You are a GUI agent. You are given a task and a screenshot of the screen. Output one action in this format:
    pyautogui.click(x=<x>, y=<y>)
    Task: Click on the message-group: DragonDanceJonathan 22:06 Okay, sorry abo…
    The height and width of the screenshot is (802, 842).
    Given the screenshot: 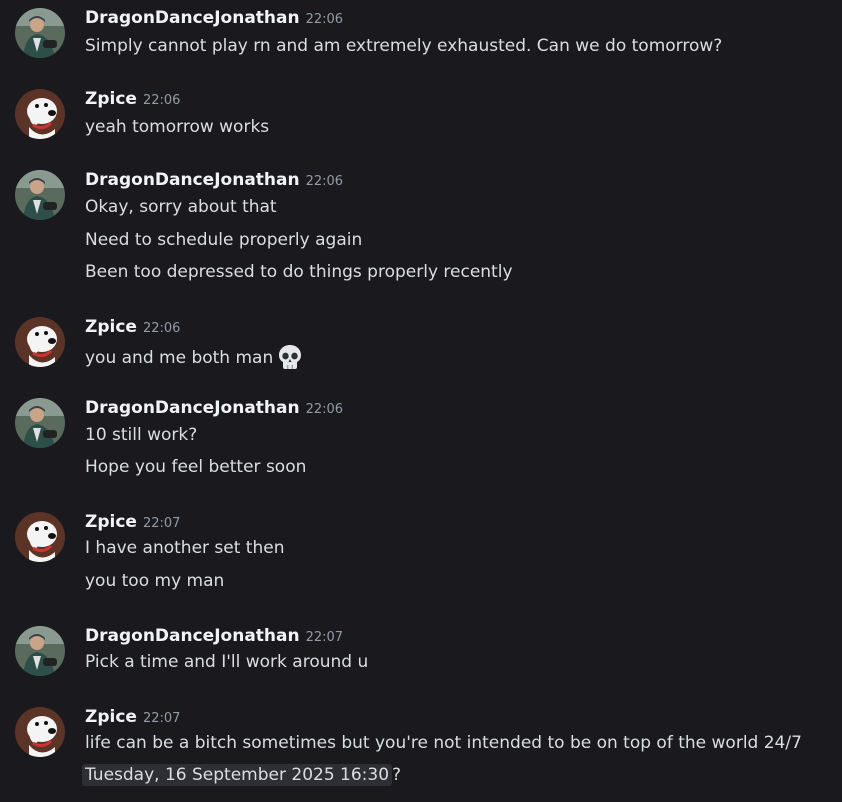 What is the action you would take?
    pyautogui.click(x=421, y=228)
    